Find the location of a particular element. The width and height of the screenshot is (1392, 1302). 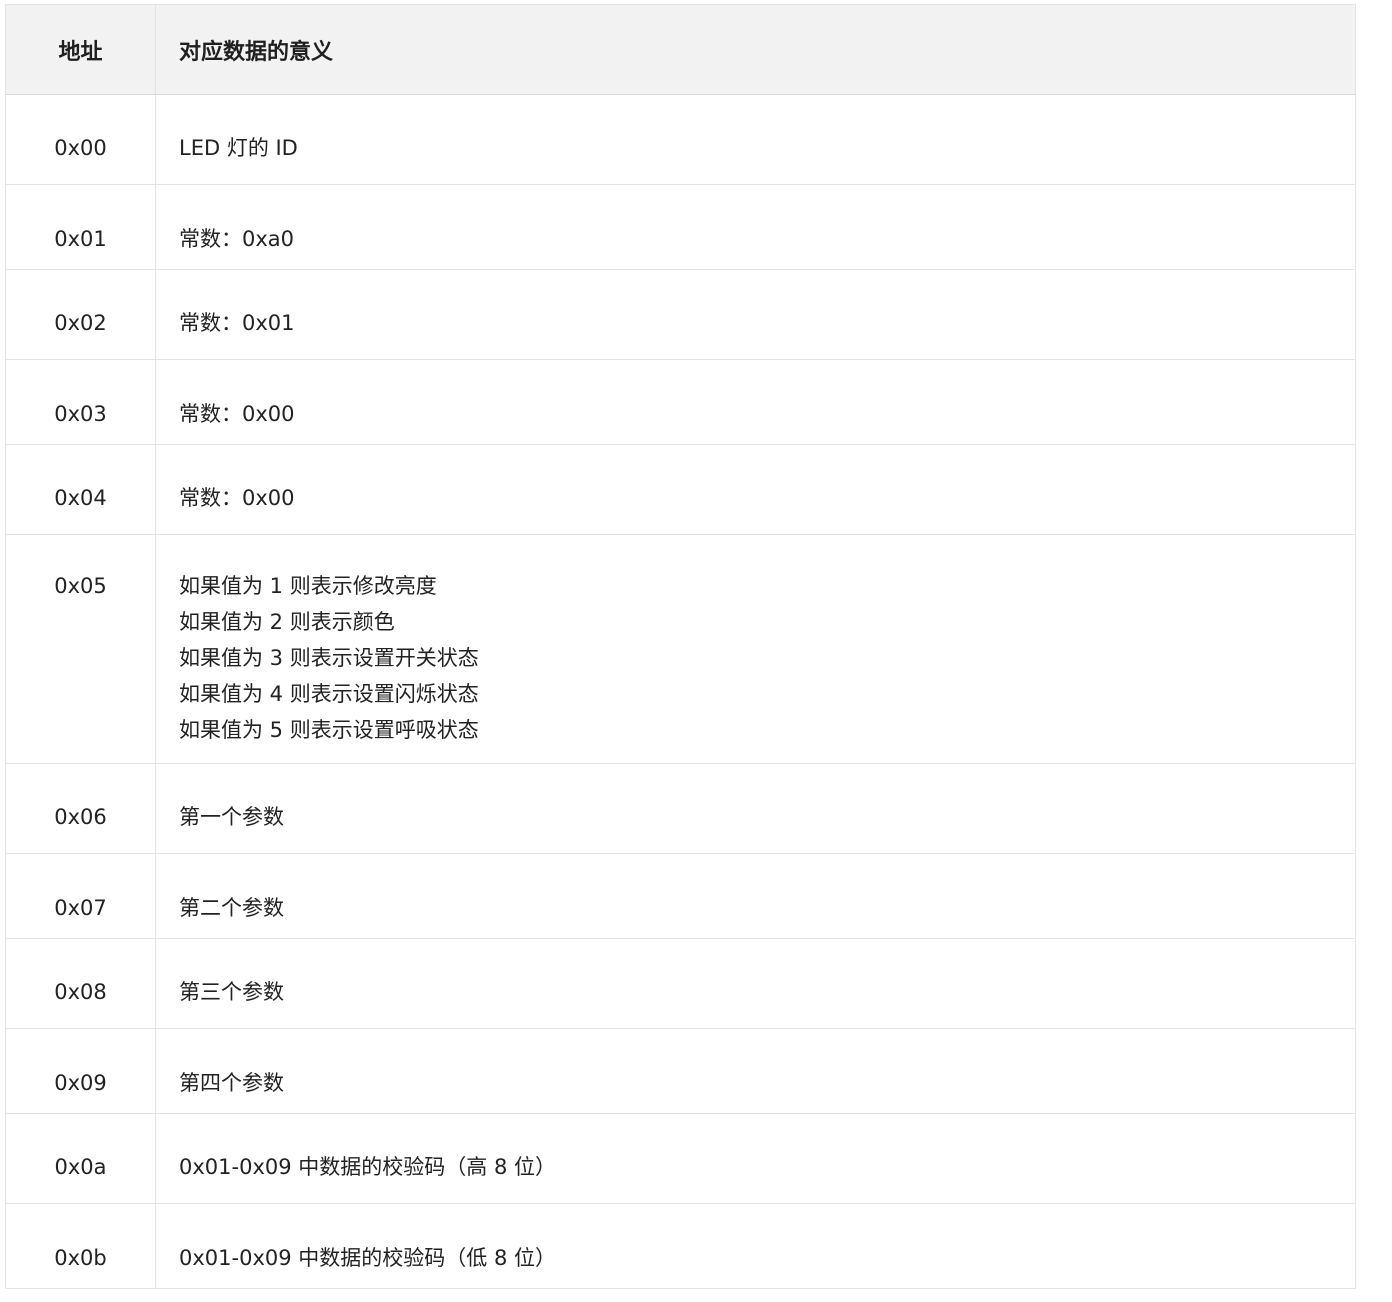

table-row: 0x0b 0x01-0x09 中数据的校验码（低 8 位） is located at coordinates (680, 1246).